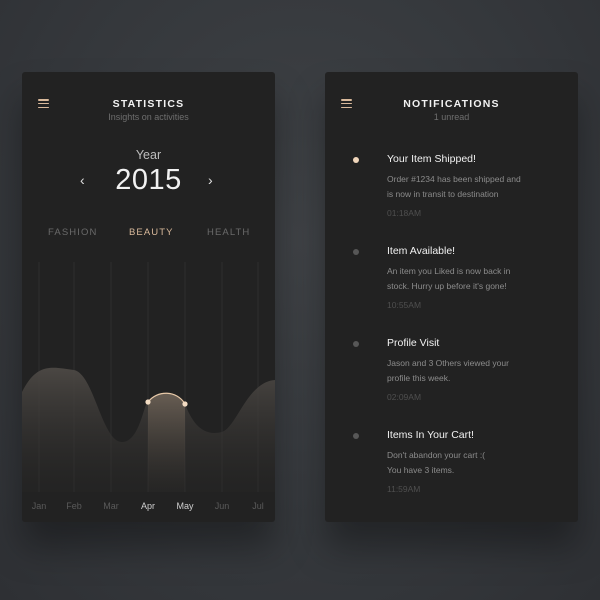  Describe the element at coordinates (148, 104) in the screenshot. I see `statistics-title: STATISTICS` at that location.